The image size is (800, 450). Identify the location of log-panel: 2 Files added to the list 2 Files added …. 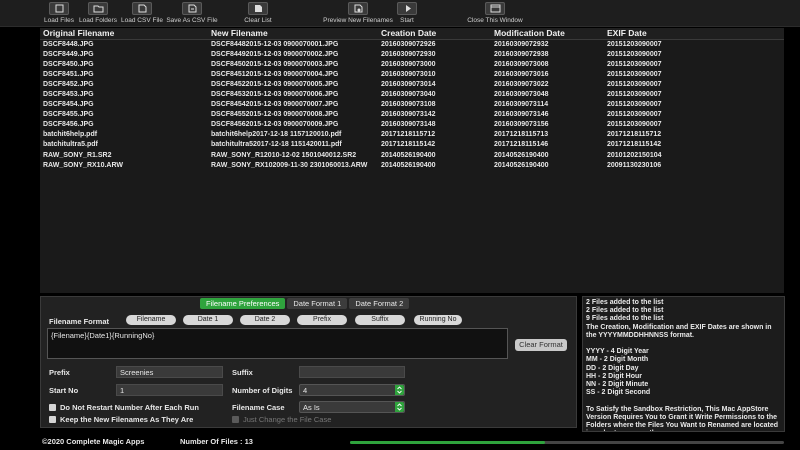
(683, 364).